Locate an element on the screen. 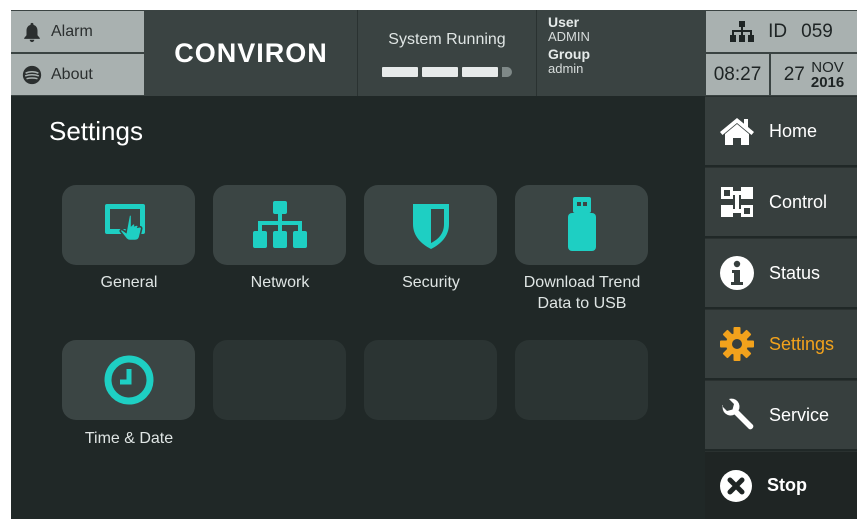 The height and width of the screenshot is (519, 857). nav-service-label: Service is located at coordinates (799, 414).